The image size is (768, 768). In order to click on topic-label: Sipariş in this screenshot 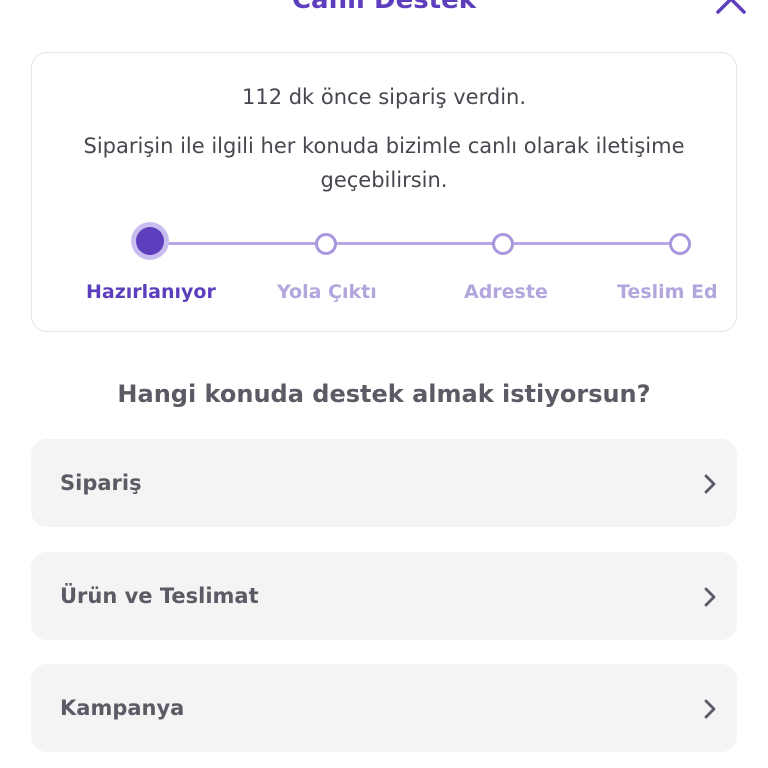, I will do `click(101, 483)`.